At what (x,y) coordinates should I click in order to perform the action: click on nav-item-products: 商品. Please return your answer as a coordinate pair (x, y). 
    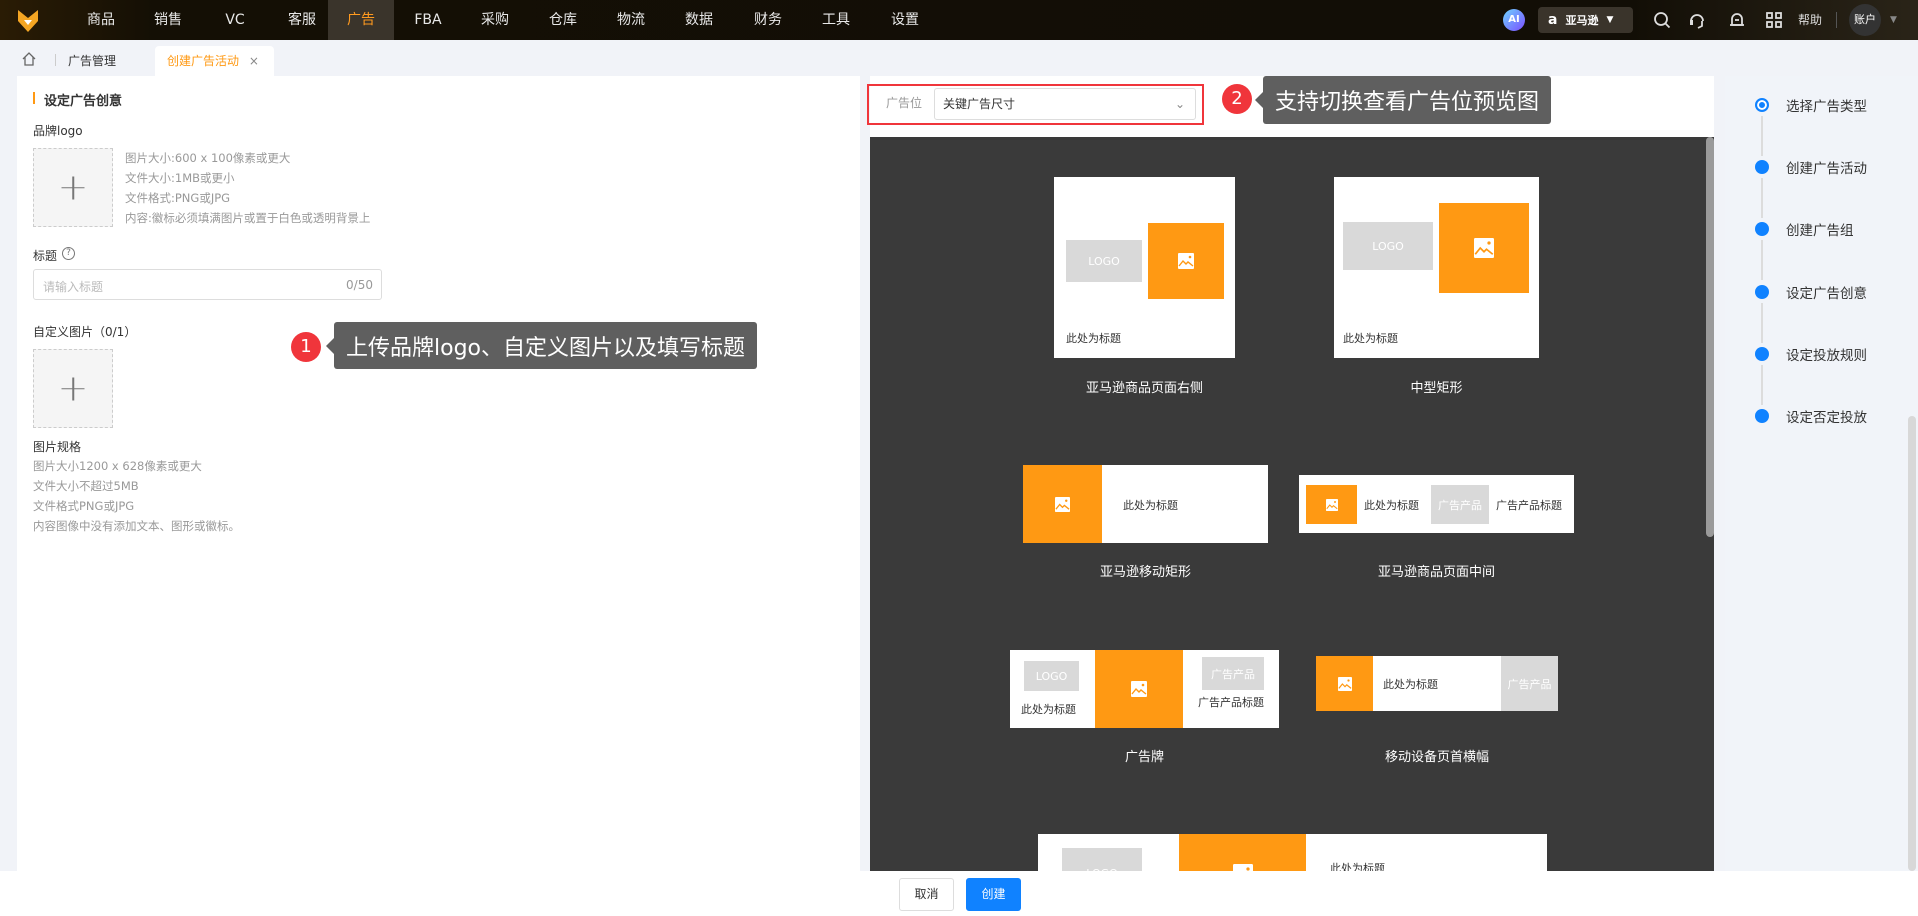
    Looking at the image, I should click on (101, 20).